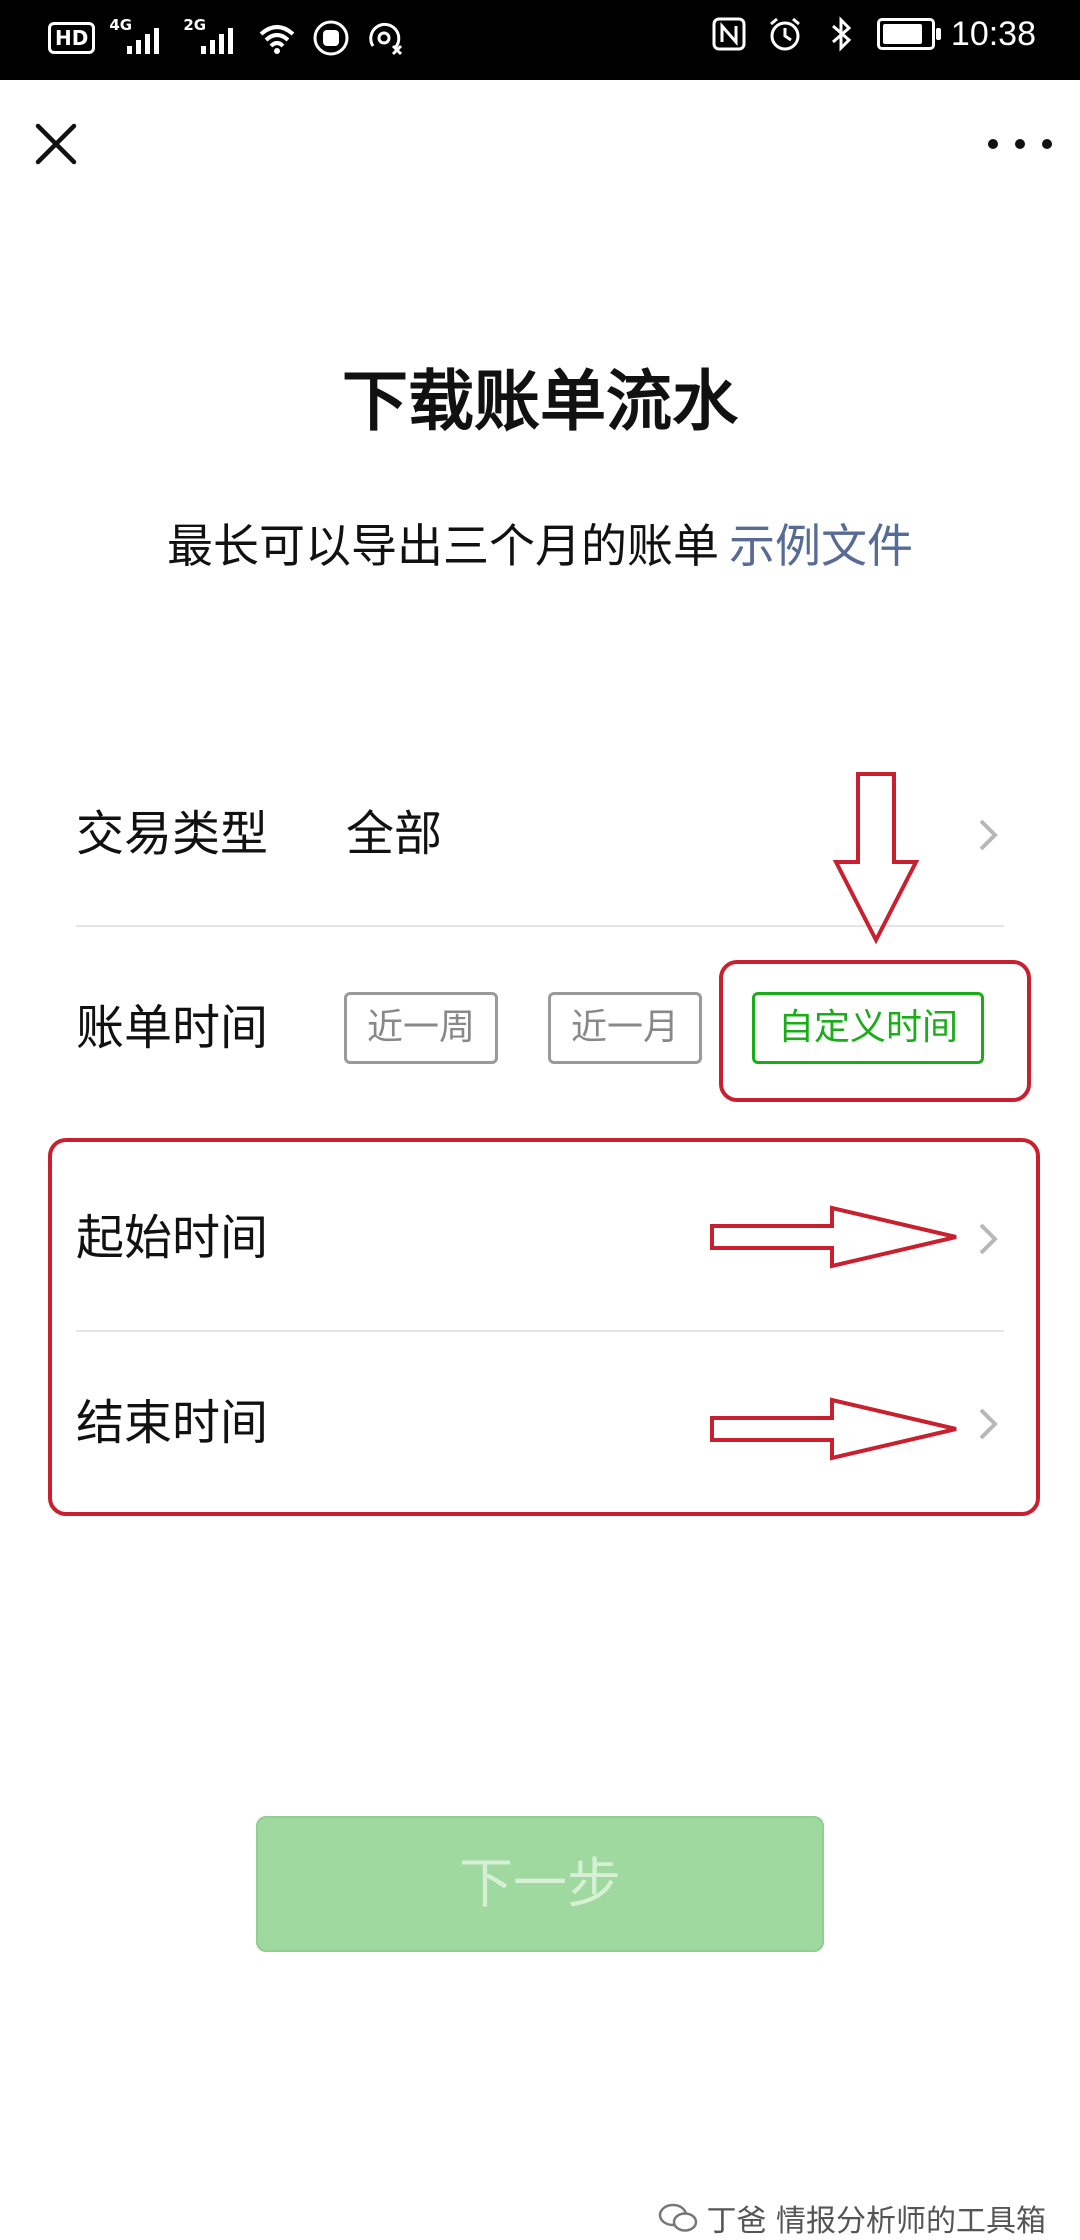 Image resolution: width=1080 pixels, height=2240 pixels. I want to click on status-left: HD 4G 2G, so click(226, 37).